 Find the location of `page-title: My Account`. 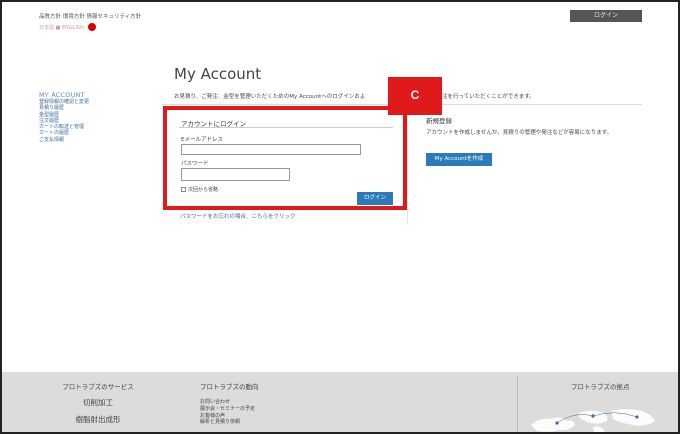

page-title: My Account is located at coordinates (218, 74).